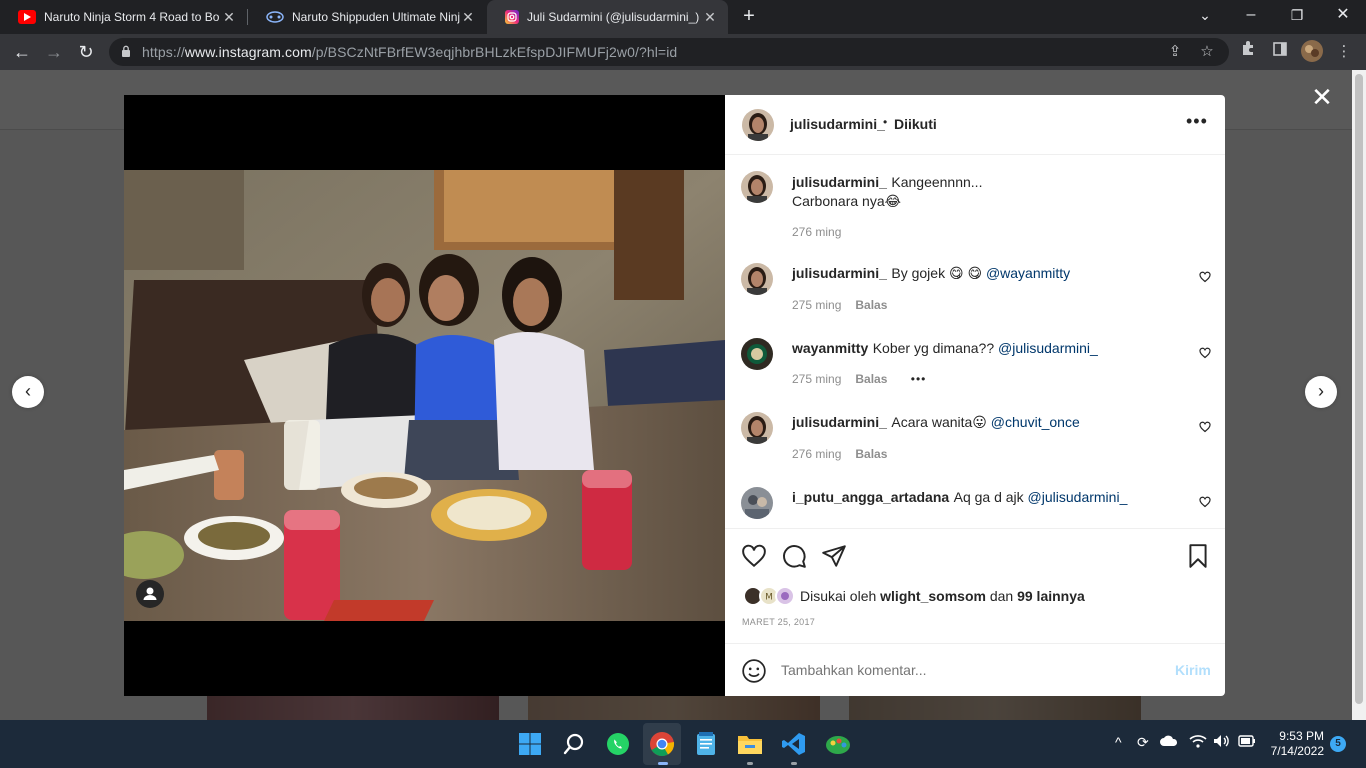 This screenshot has width=1366, height=768. Describe the element at coordinates (750, 744) in the screenshot. I see `file-explorer-icon` at that location.